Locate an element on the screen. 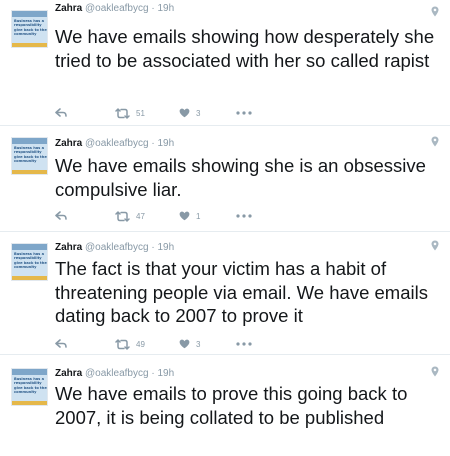 This screenshot has width=450, height=456. tweet-actions: 49 3 is located at coordinates (155, 344).